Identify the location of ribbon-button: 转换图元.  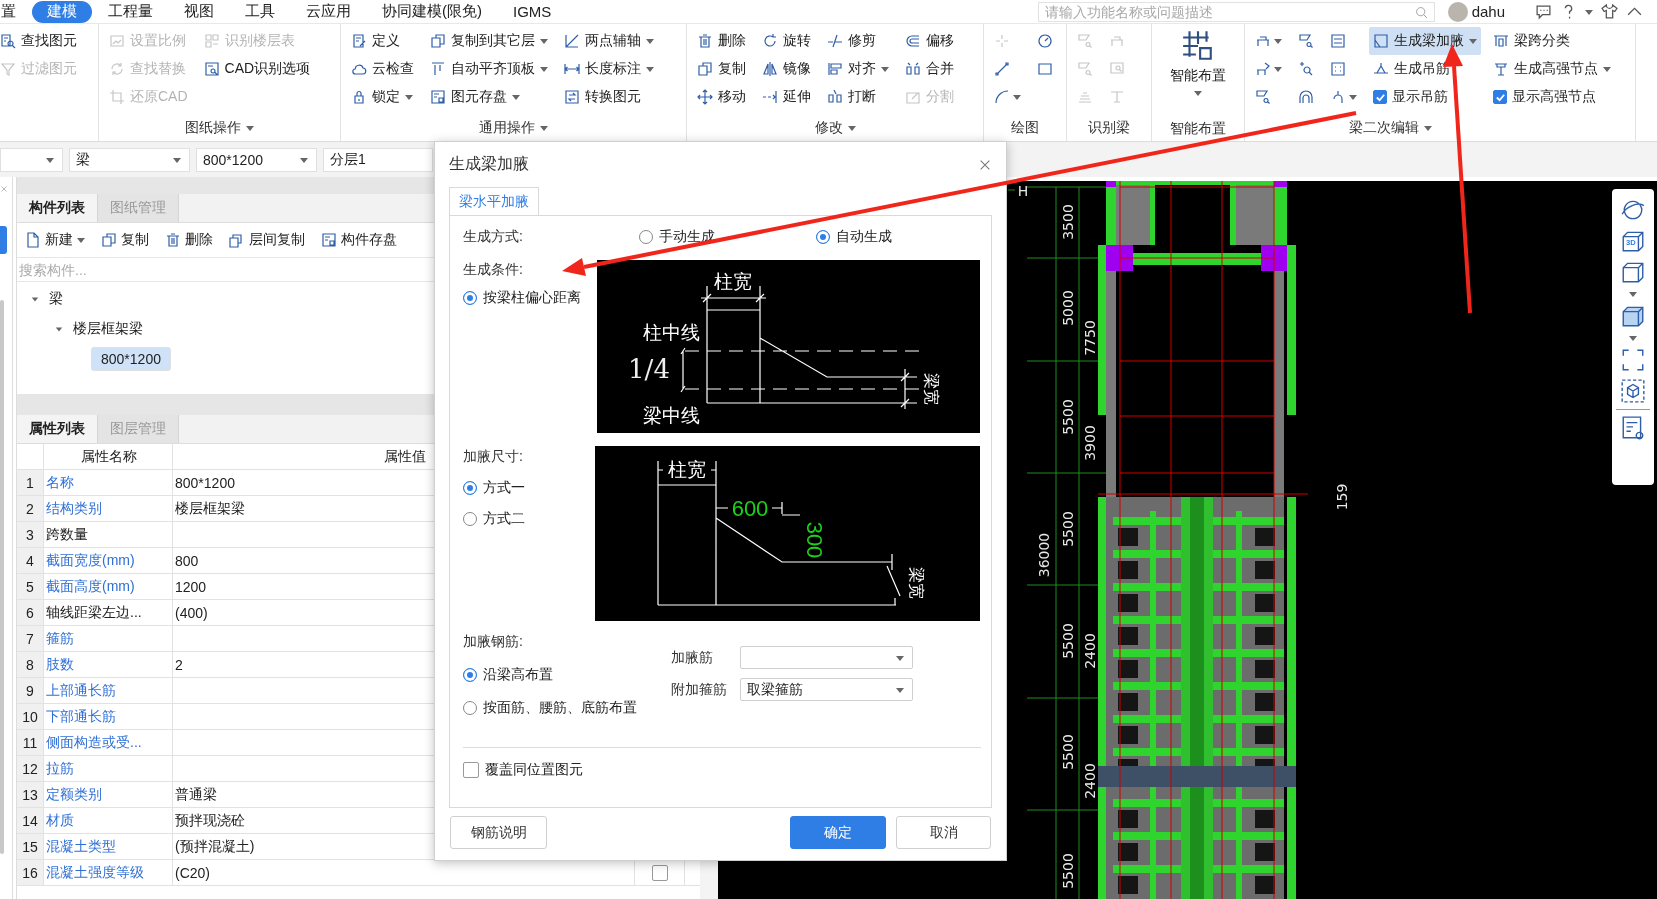
(609, 97).